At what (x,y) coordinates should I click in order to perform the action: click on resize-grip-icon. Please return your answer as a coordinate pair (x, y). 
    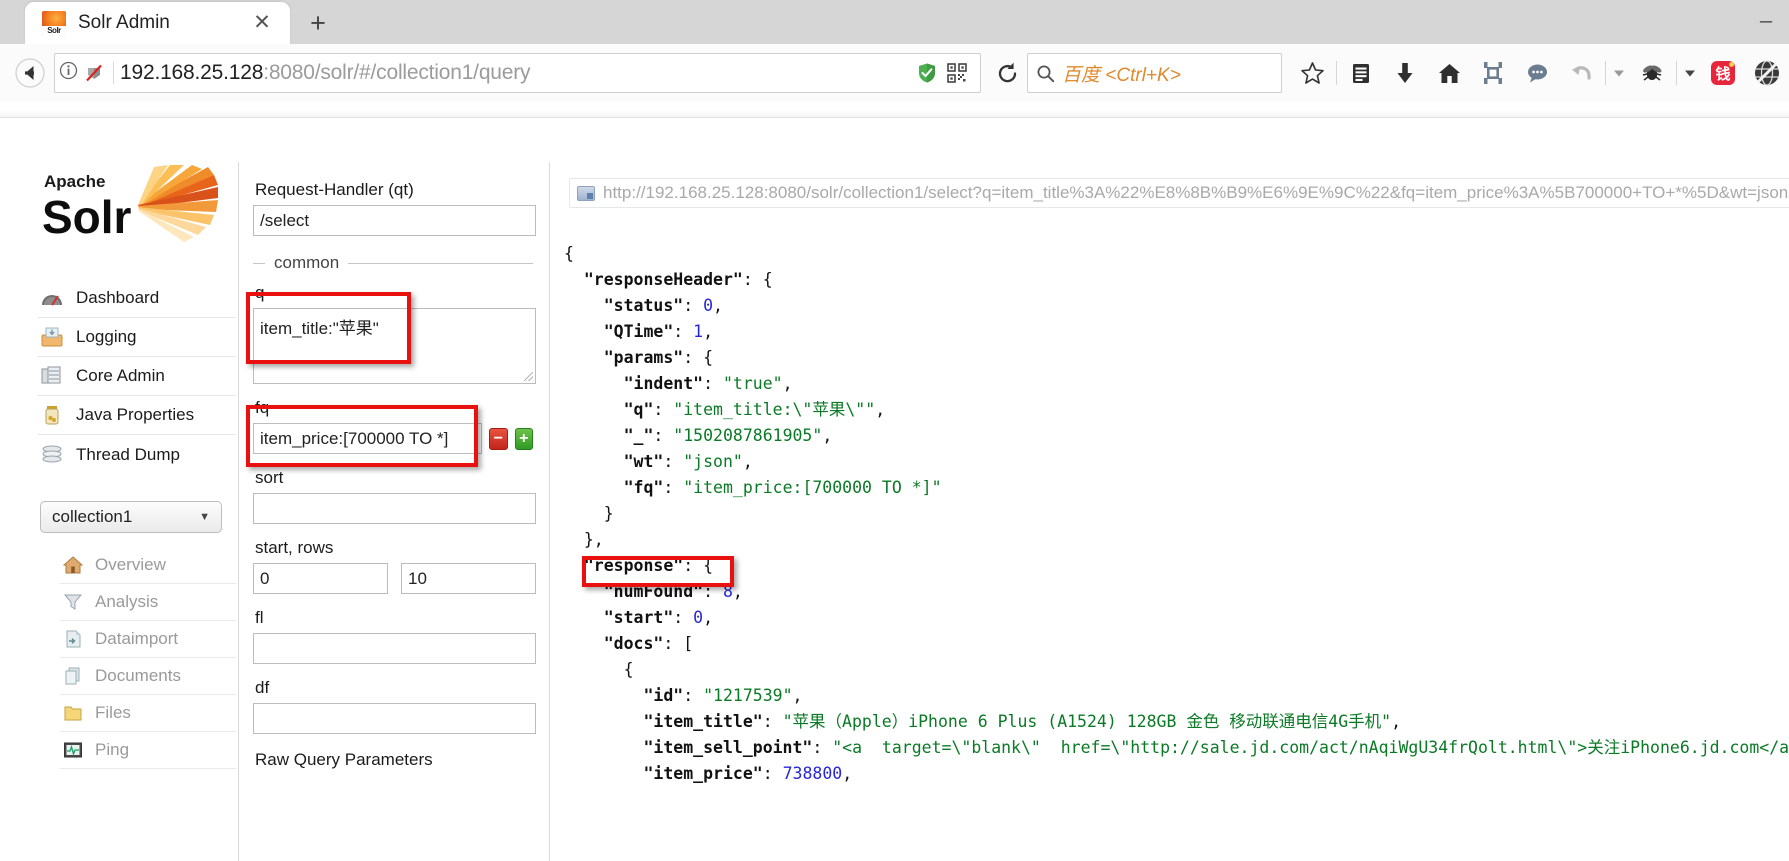
    Looking at the image, I should click on (528, 376).